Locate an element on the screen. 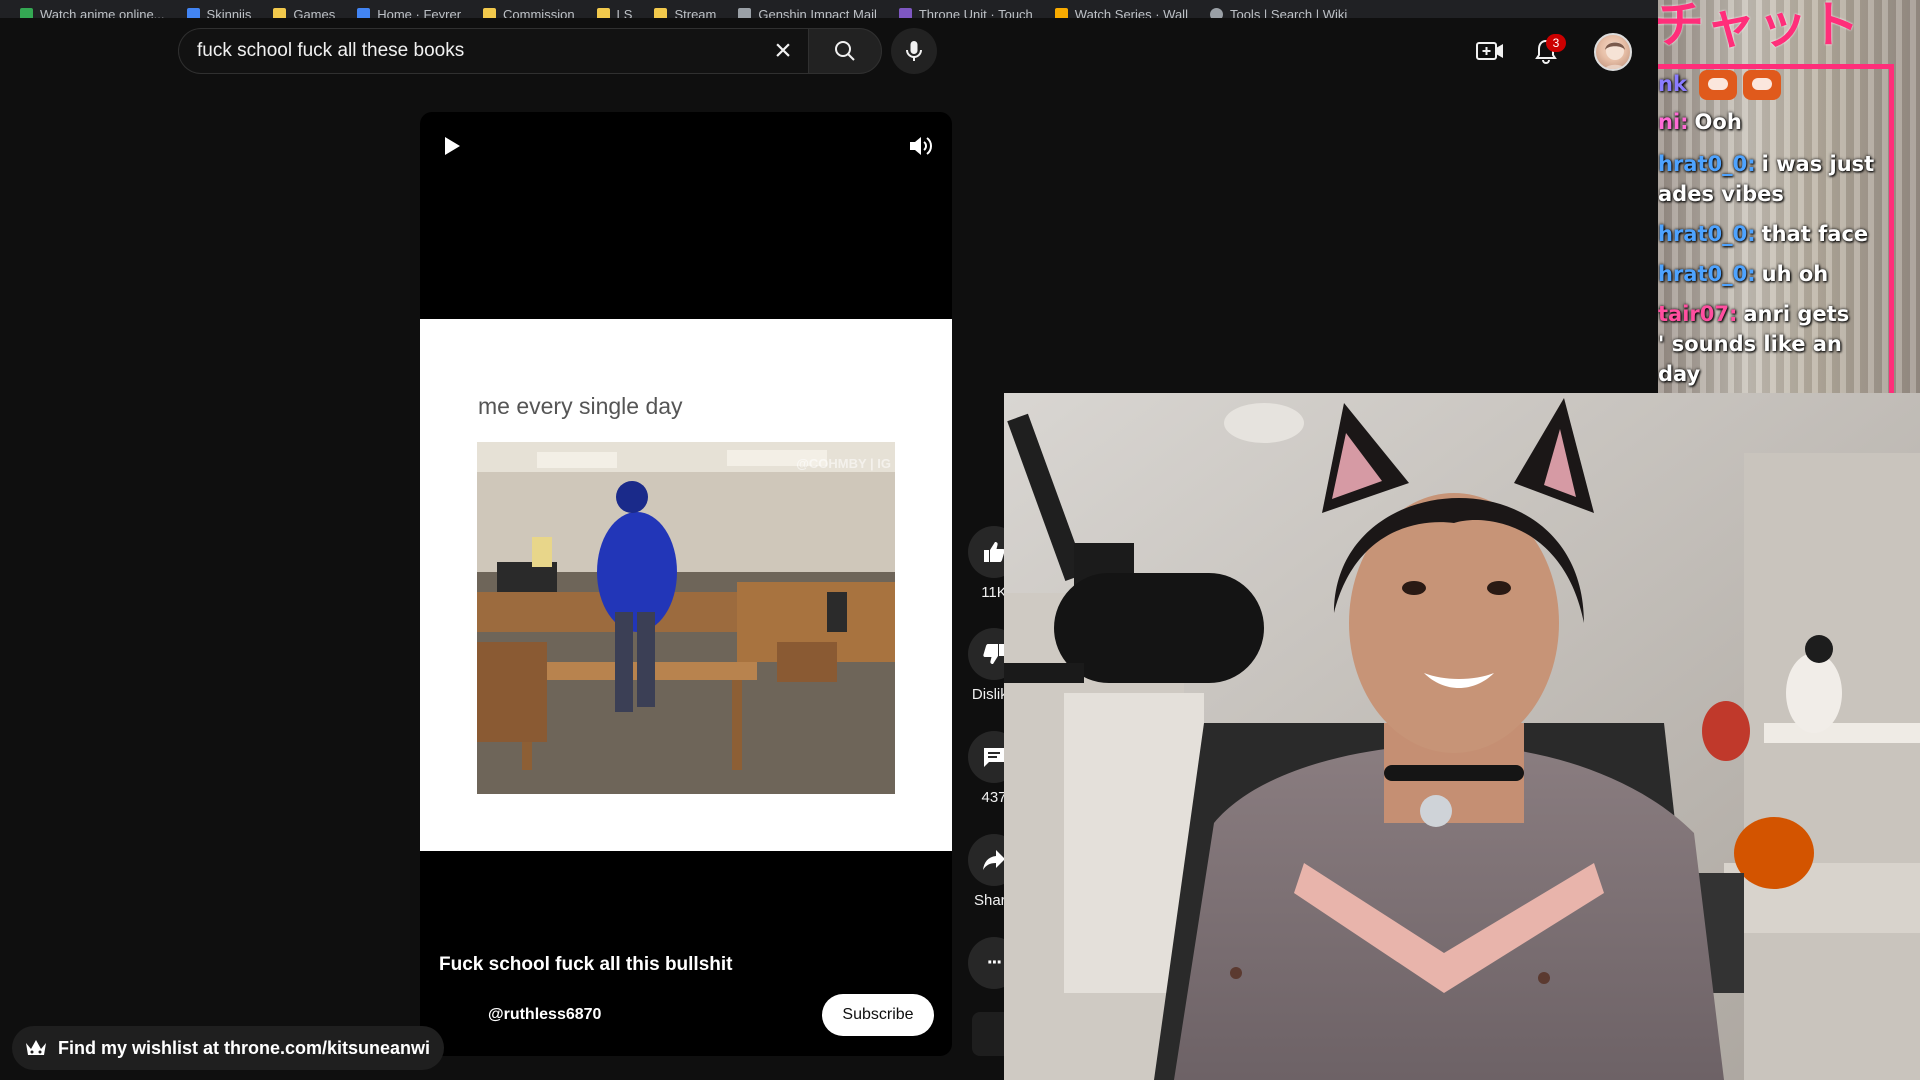 The height and width of the screenshot is (1080, 1920). chat-message: ades vibes is located at coordinates (1721, 194).